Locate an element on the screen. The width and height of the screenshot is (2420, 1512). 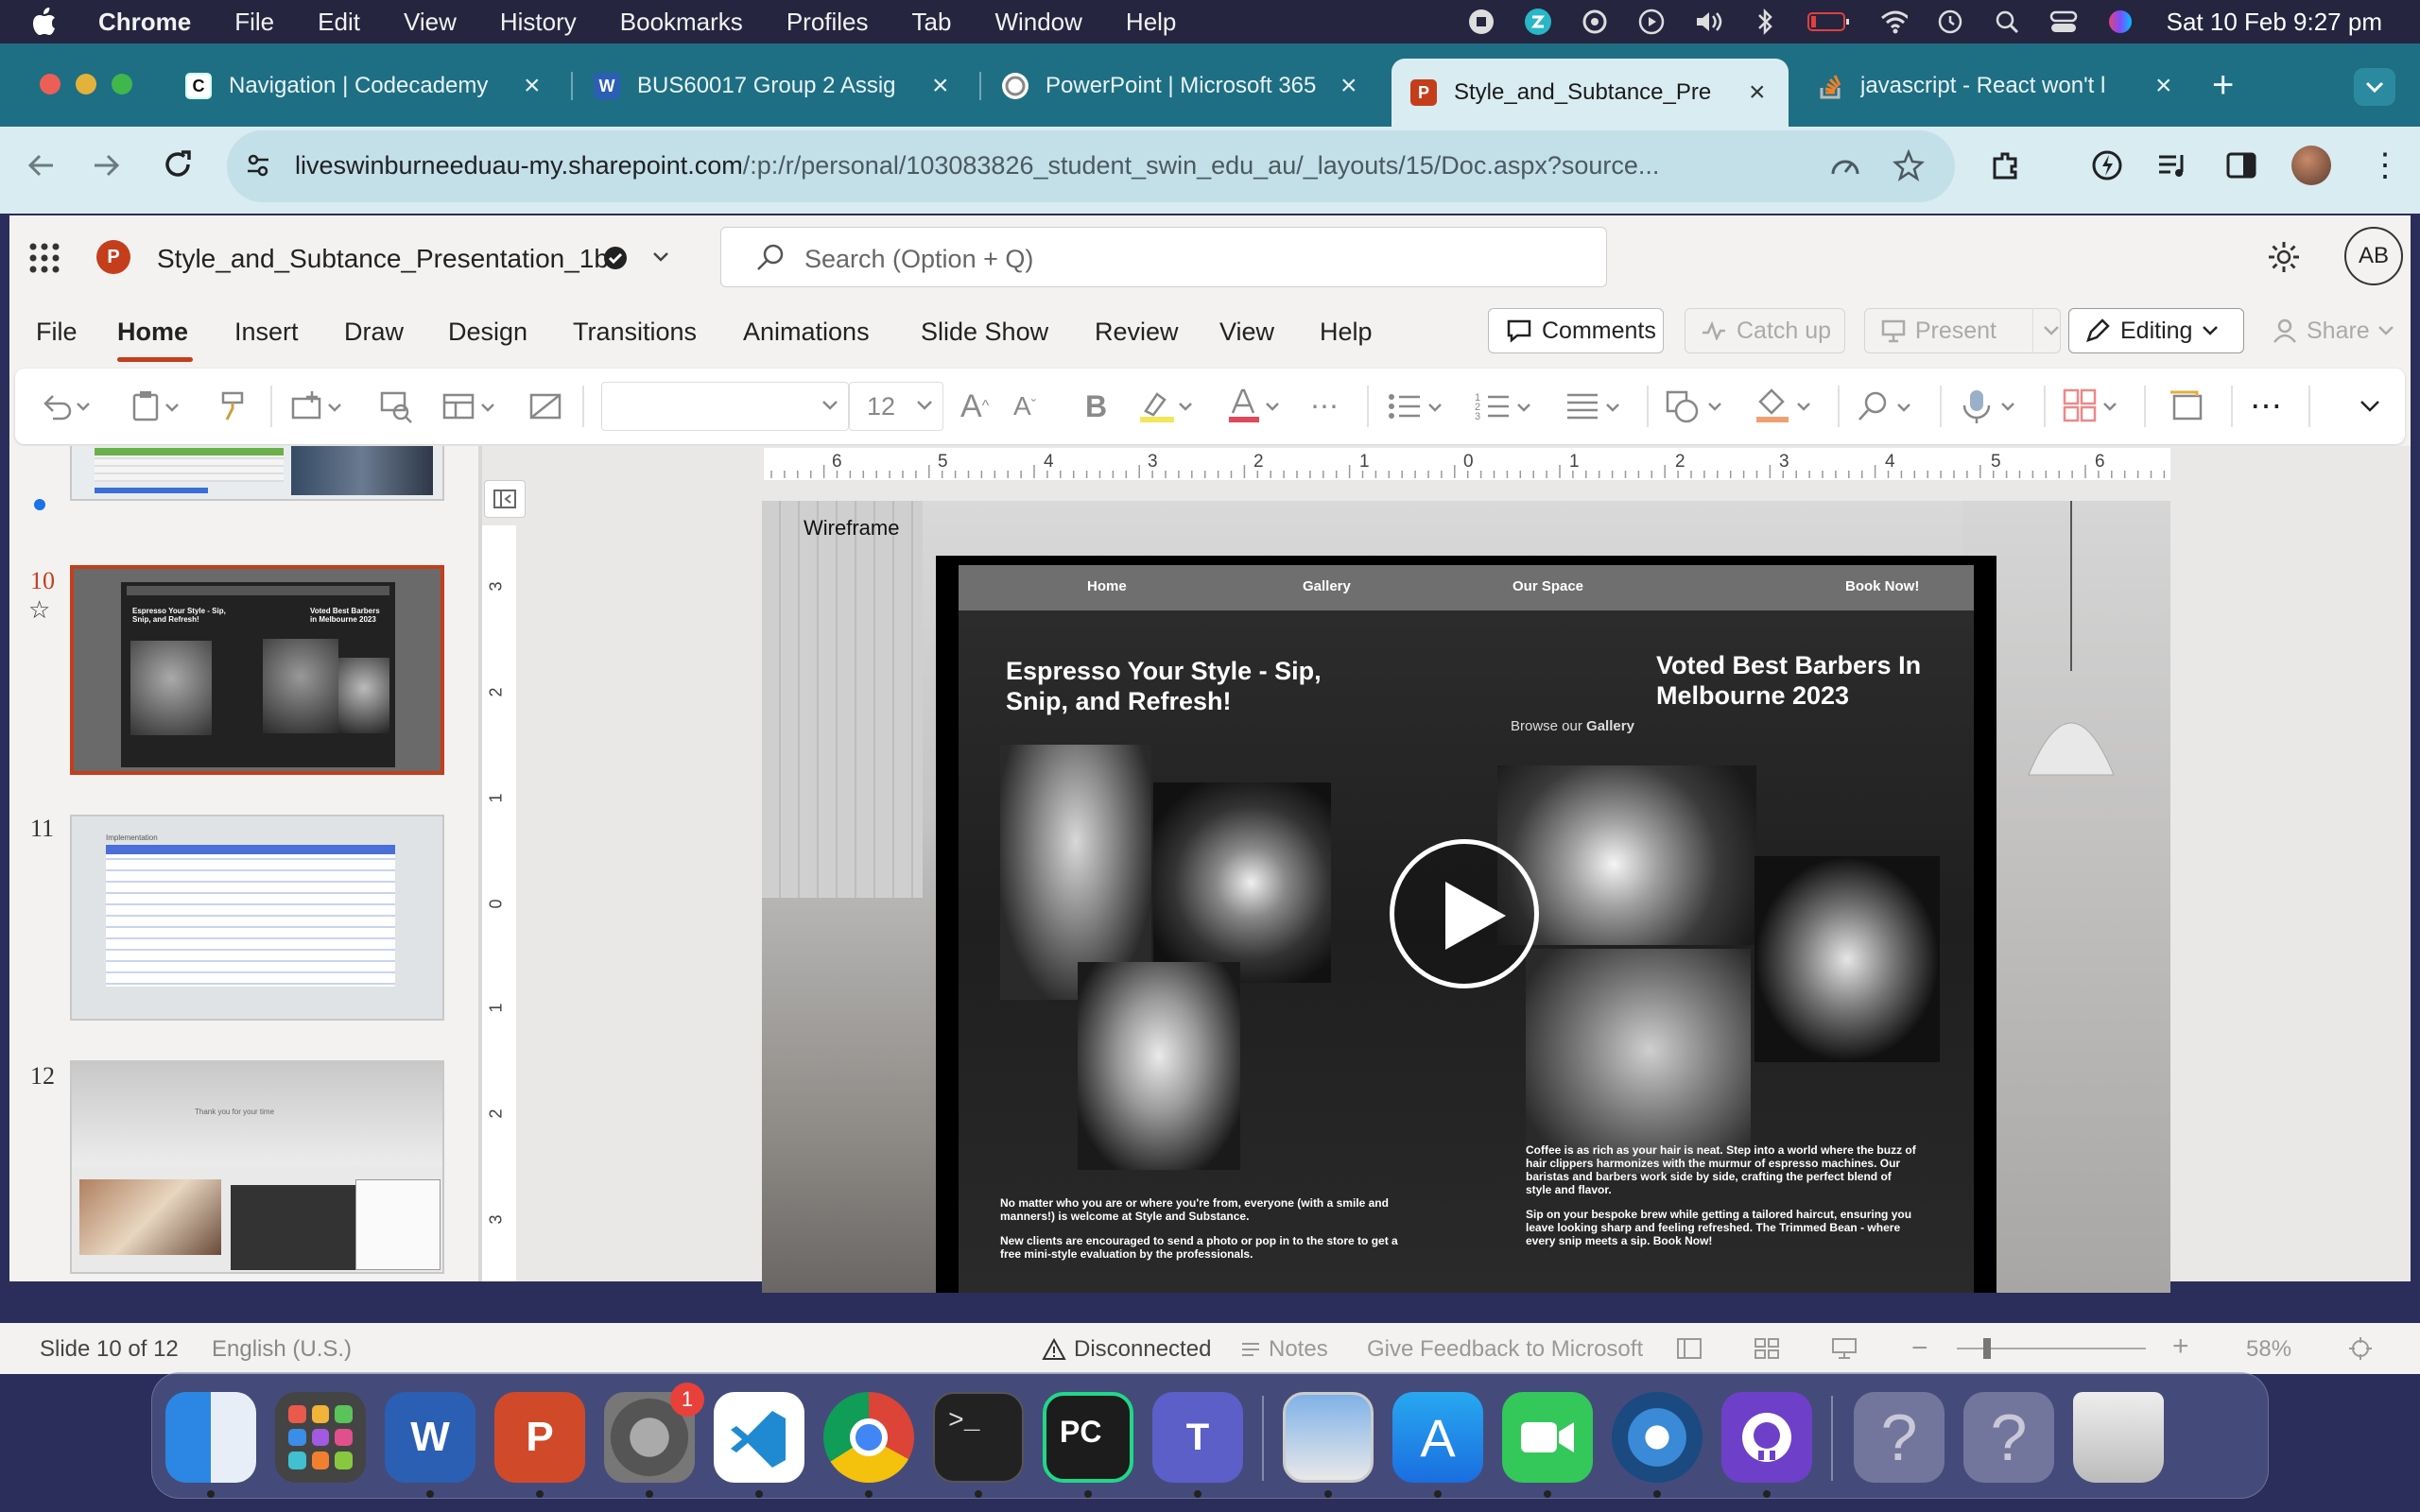
bookmark-star-icon is located at coordinates (1909, 165).